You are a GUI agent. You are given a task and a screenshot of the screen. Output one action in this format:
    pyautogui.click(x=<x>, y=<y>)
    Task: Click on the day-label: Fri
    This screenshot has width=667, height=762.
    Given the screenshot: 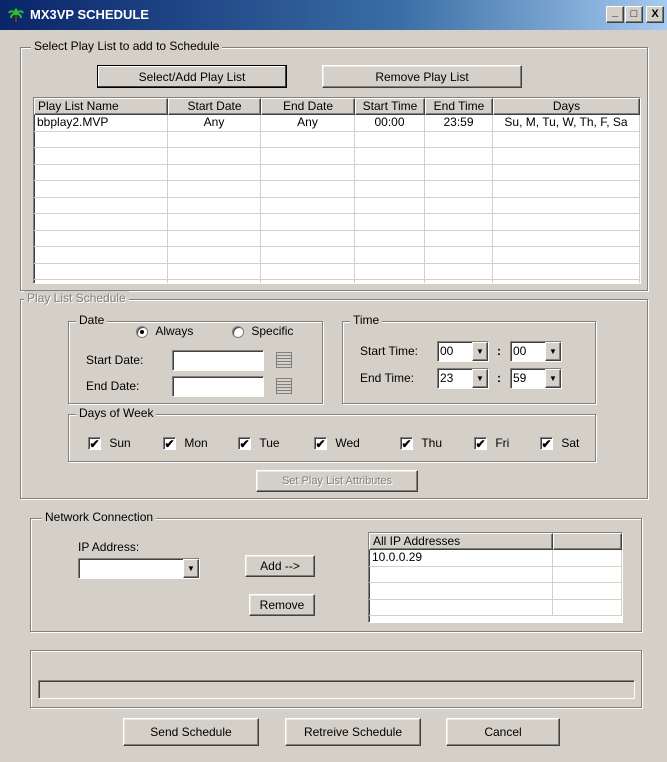 What is the action you would take?
    pyautogui.click(x=502, y=443)
    